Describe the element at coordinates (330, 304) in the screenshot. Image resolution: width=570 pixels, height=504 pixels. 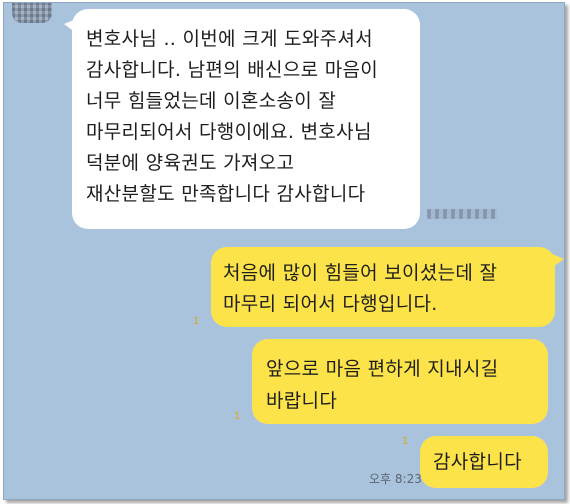
I see `message-line: 마무리 되어서 다행입니다.` at that location.